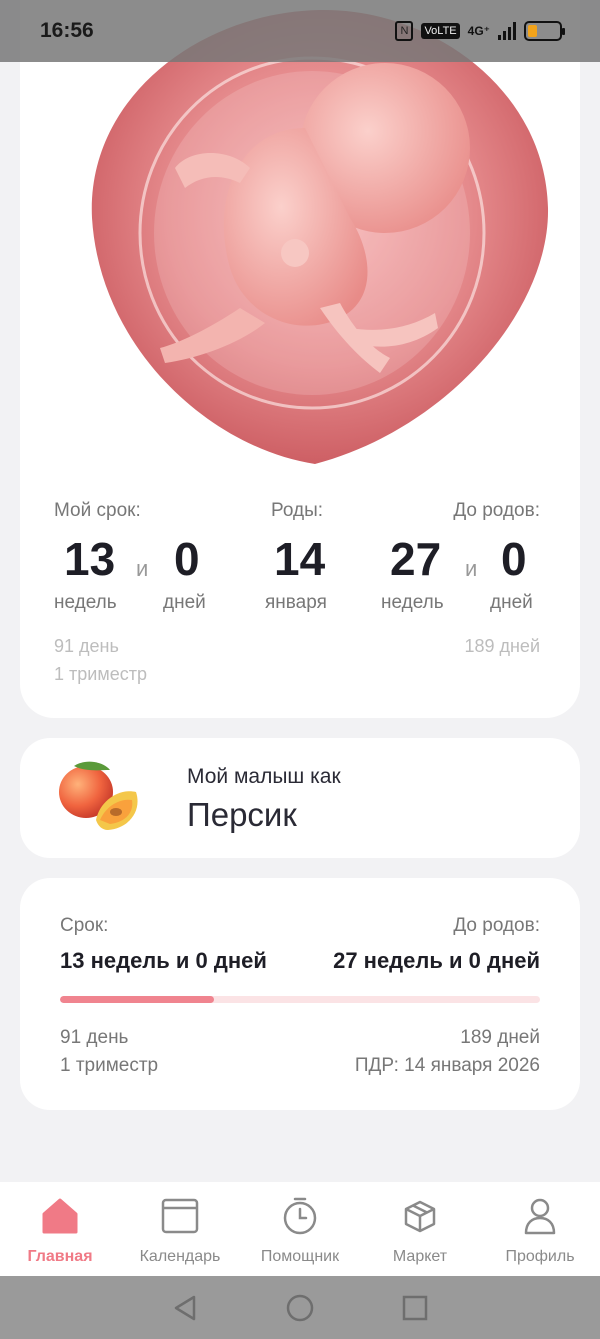 Image resolution: width=600 pixels, height=1339 pixels. What do you see at coordinates (98, 795) in the screenshot?
I see `peach-icon` at bounding box center [98, 795].